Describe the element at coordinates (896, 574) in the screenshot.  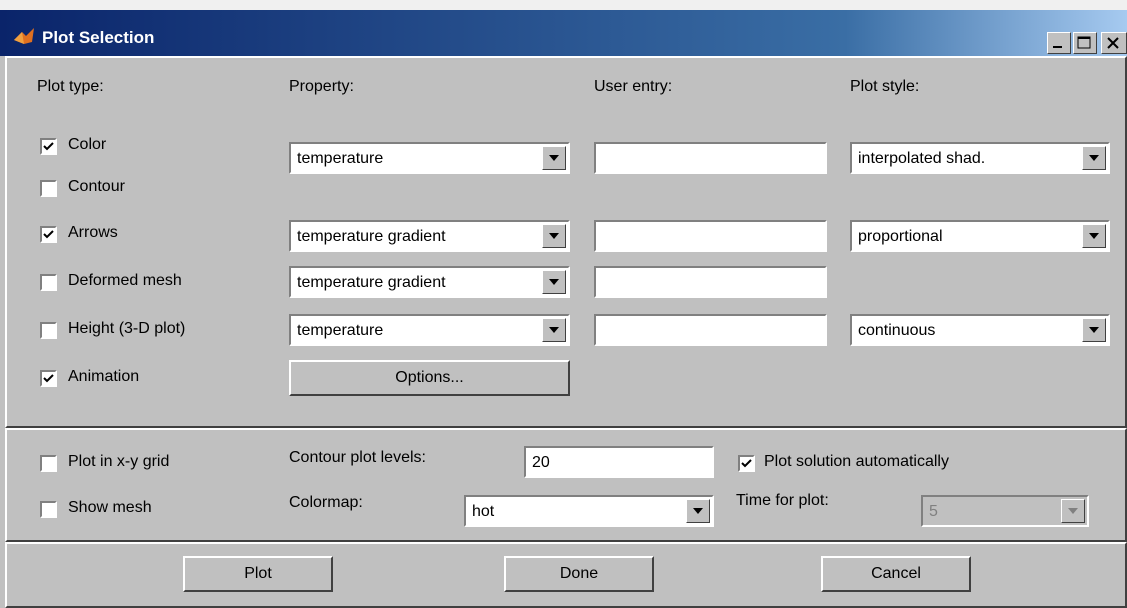
I see `cancel-button: Cancel` at that location.